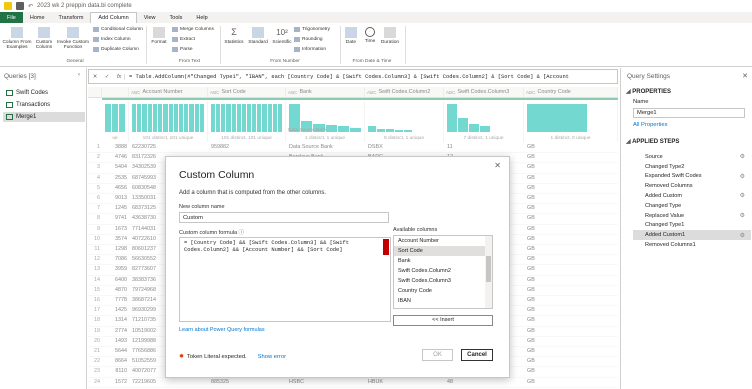 This screenshot has width=752, height=389. I want to click on conditional-column-button: Conditional Column, so click(118, 29).